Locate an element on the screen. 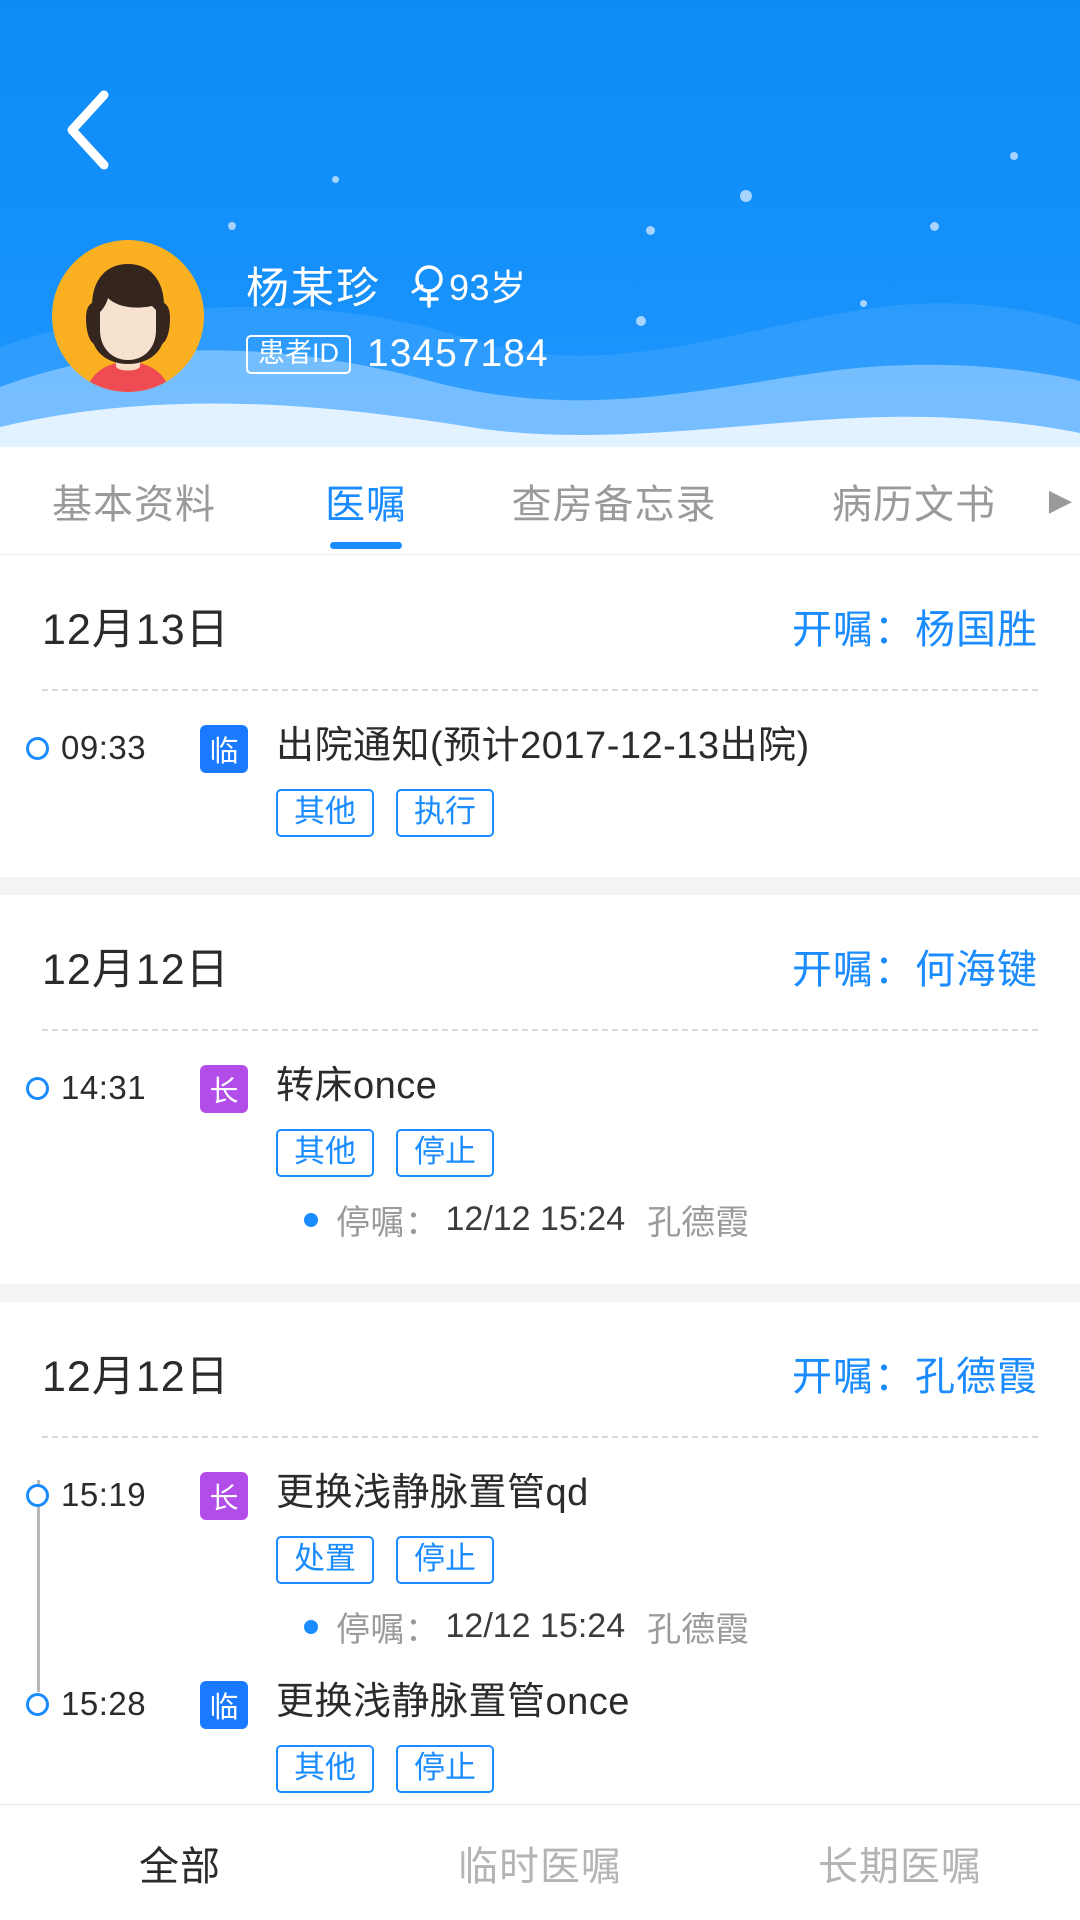 This screenshot has height=1920, width=1080. order-tag-row: 其他 执行 is located at coordinates (658, 813).